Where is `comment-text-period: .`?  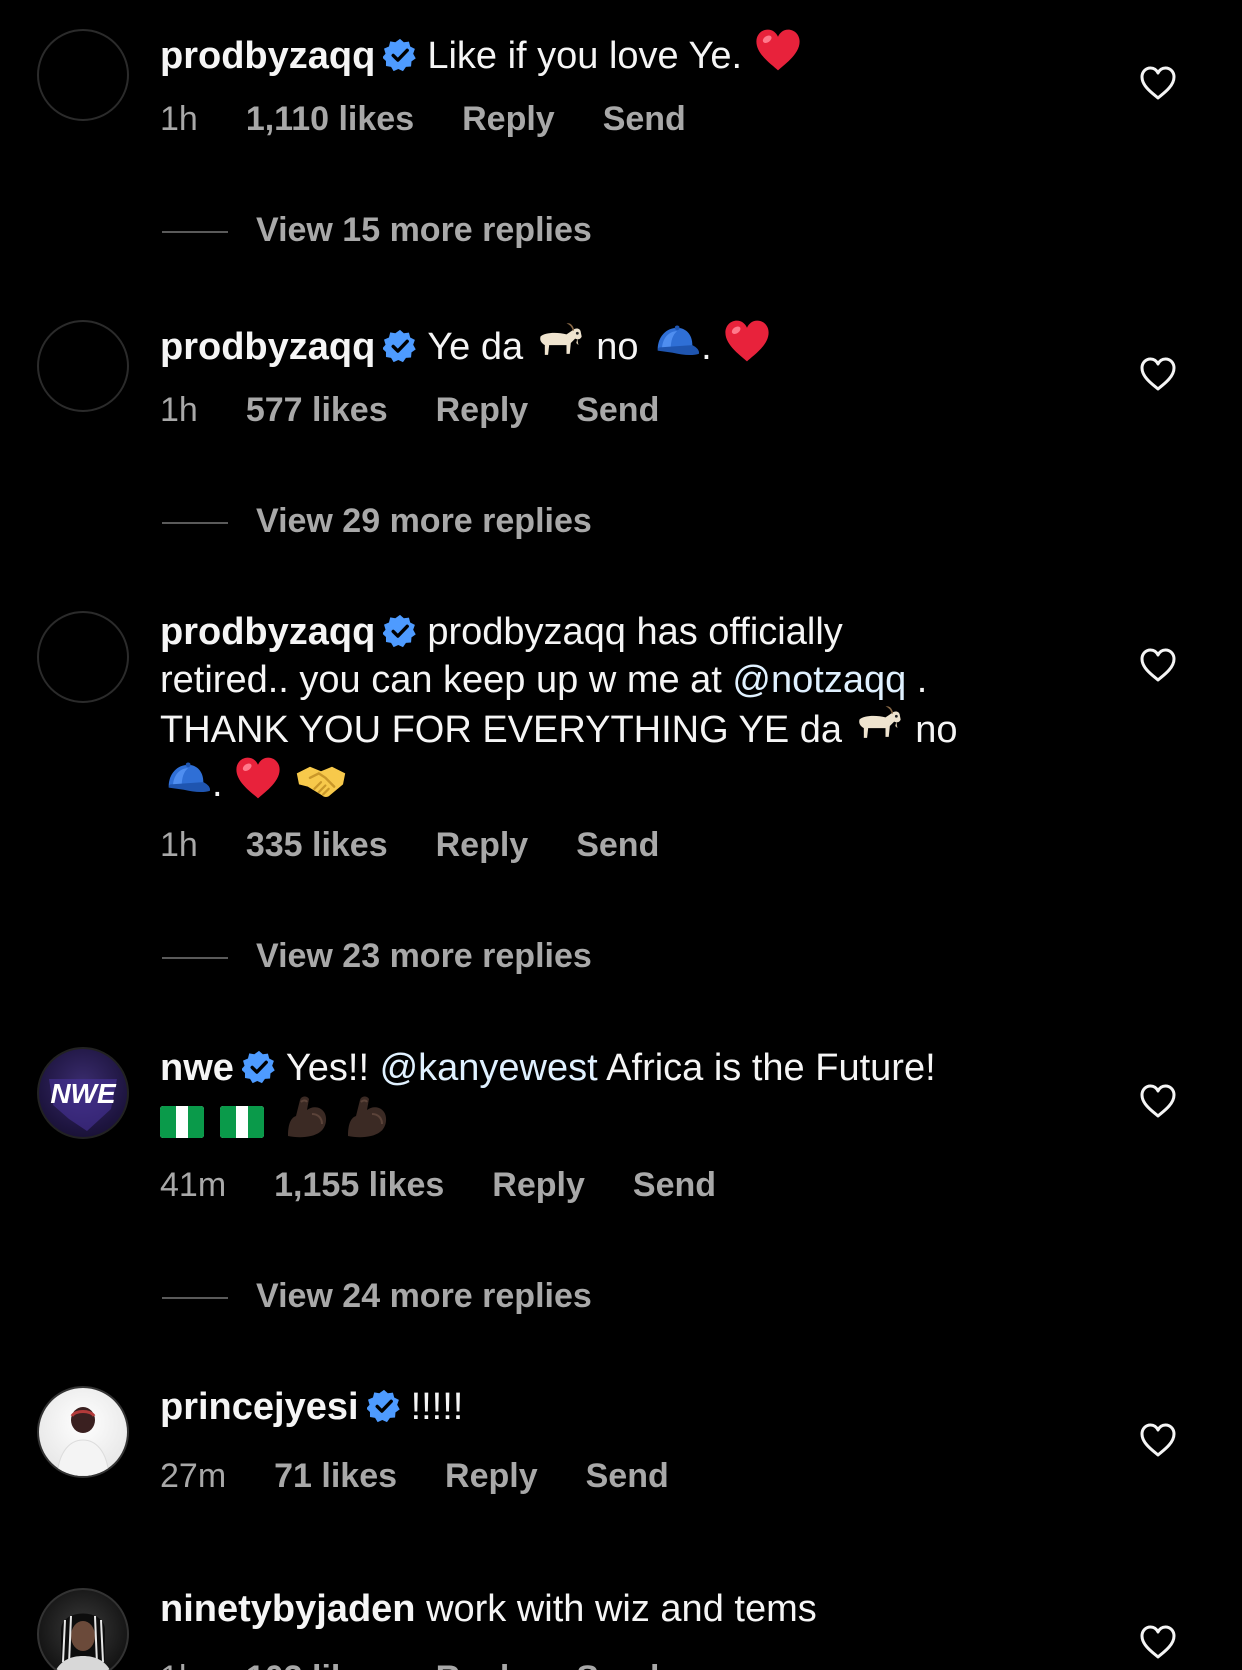 comment-text-period: . is located at coordinates (706, 347).